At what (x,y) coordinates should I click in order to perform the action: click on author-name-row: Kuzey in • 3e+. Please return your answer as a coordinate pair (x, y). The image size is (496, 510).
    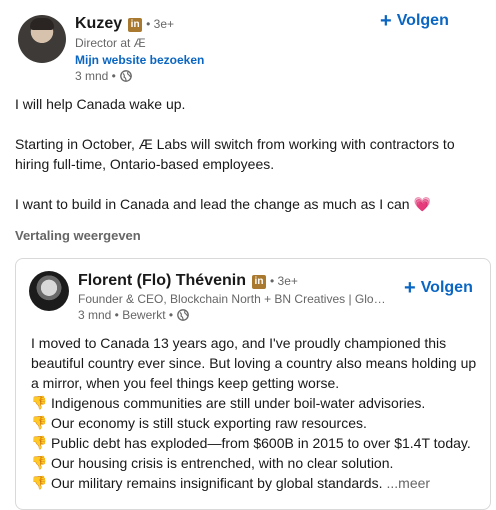
    Looking at the image, I should click on (124, 24).